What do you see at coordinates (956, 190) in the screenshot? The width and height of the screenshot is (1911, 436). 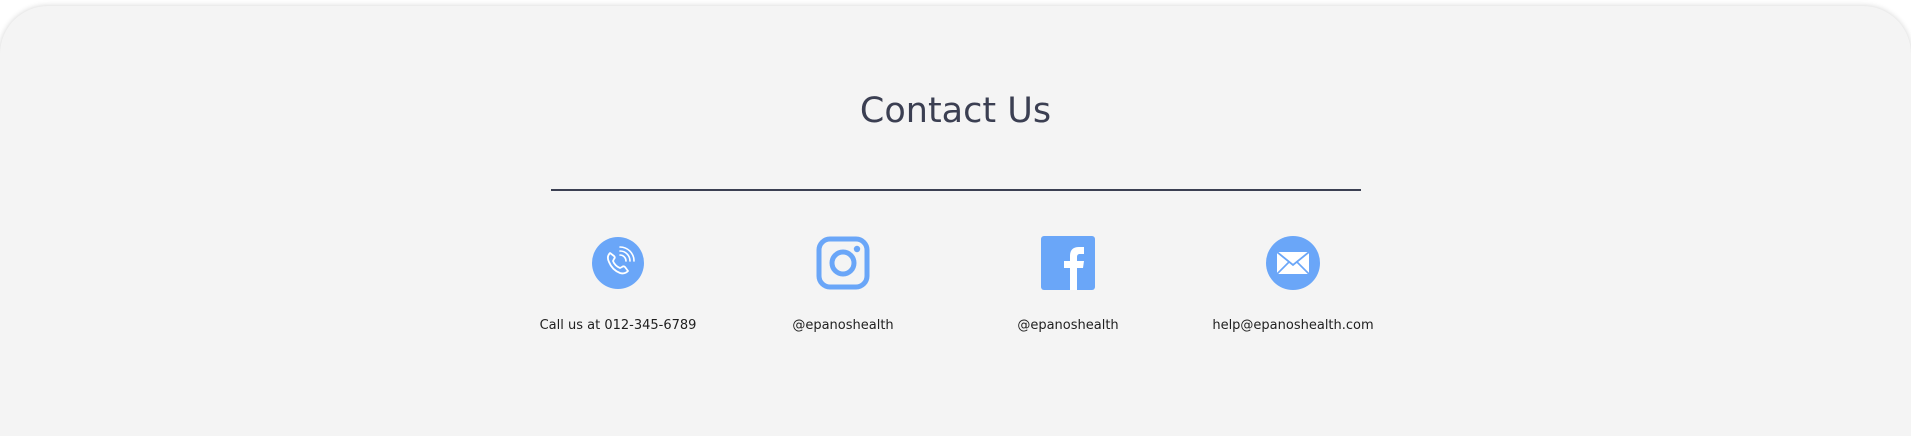 I see `title-divider` at bounding box center [956, 190].